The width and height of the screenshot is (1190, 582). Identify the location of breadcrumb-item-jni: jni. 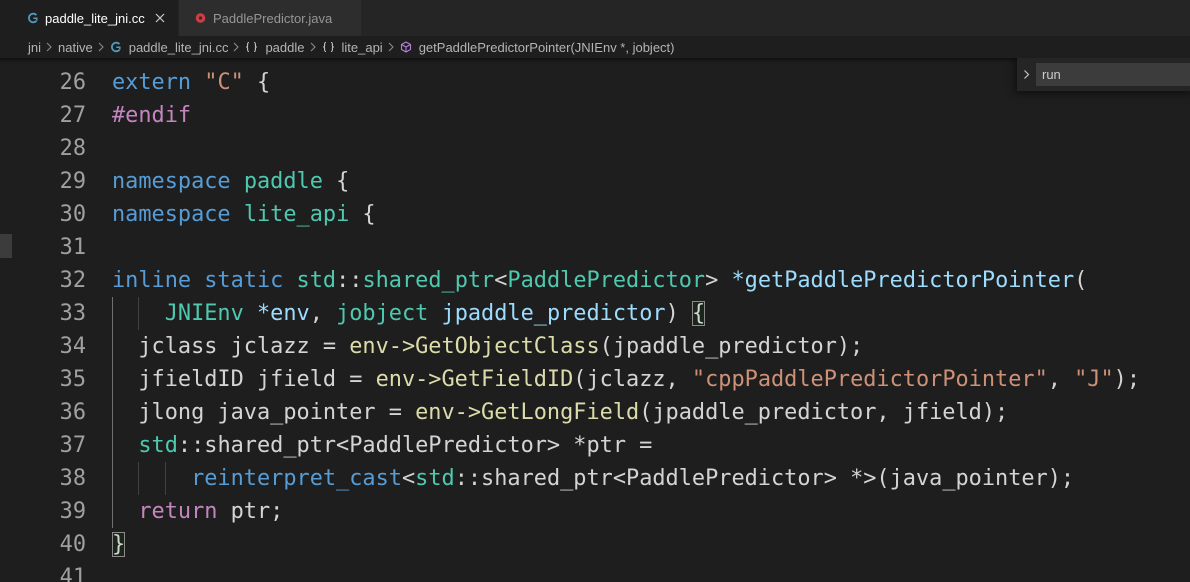
(34, 47).